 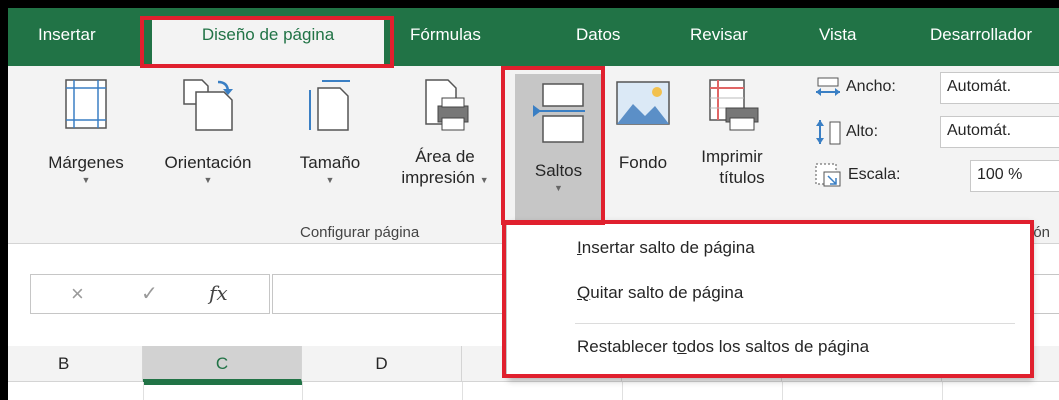 I want to click on menu-item-insertar-salto: Insertar salto de página, so click(x=666, y=248).